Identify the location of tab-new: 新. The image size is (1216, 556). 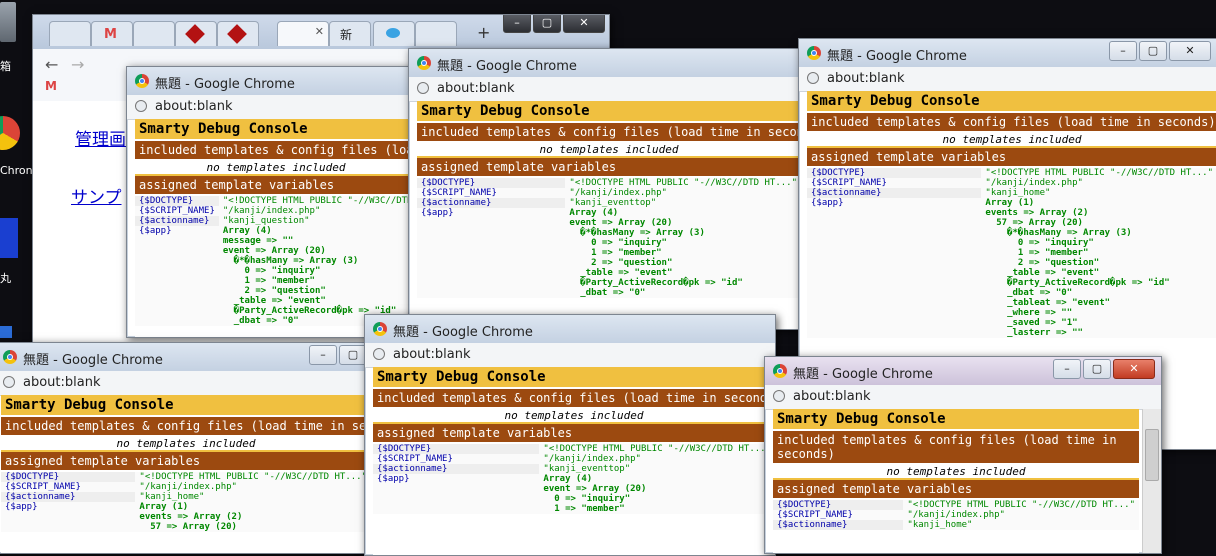
(350, 33).